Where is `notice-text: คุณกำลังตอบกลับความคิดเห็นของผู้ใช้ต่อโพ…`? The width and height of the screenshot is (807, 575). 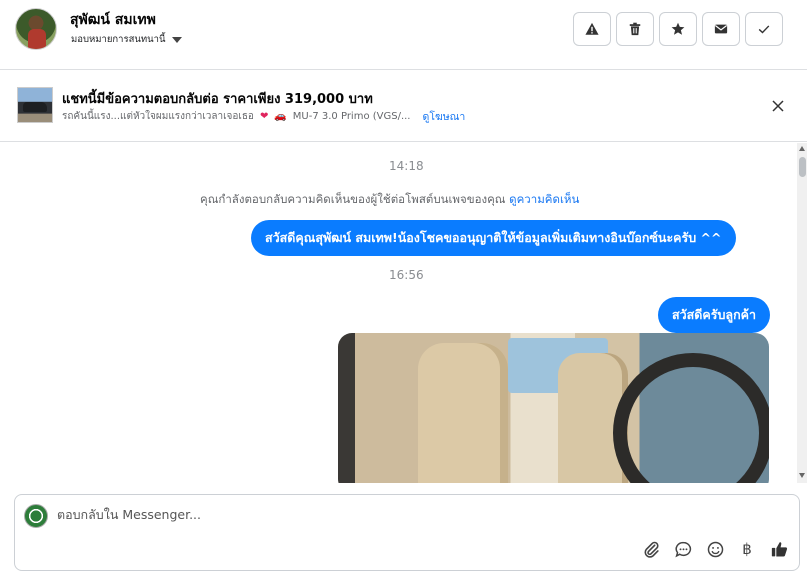
notice-text: คุณกำลังตอบกลับความคิดเห็นของผู้ใช้ต่อโพ… is located at coordinates (353, 199).